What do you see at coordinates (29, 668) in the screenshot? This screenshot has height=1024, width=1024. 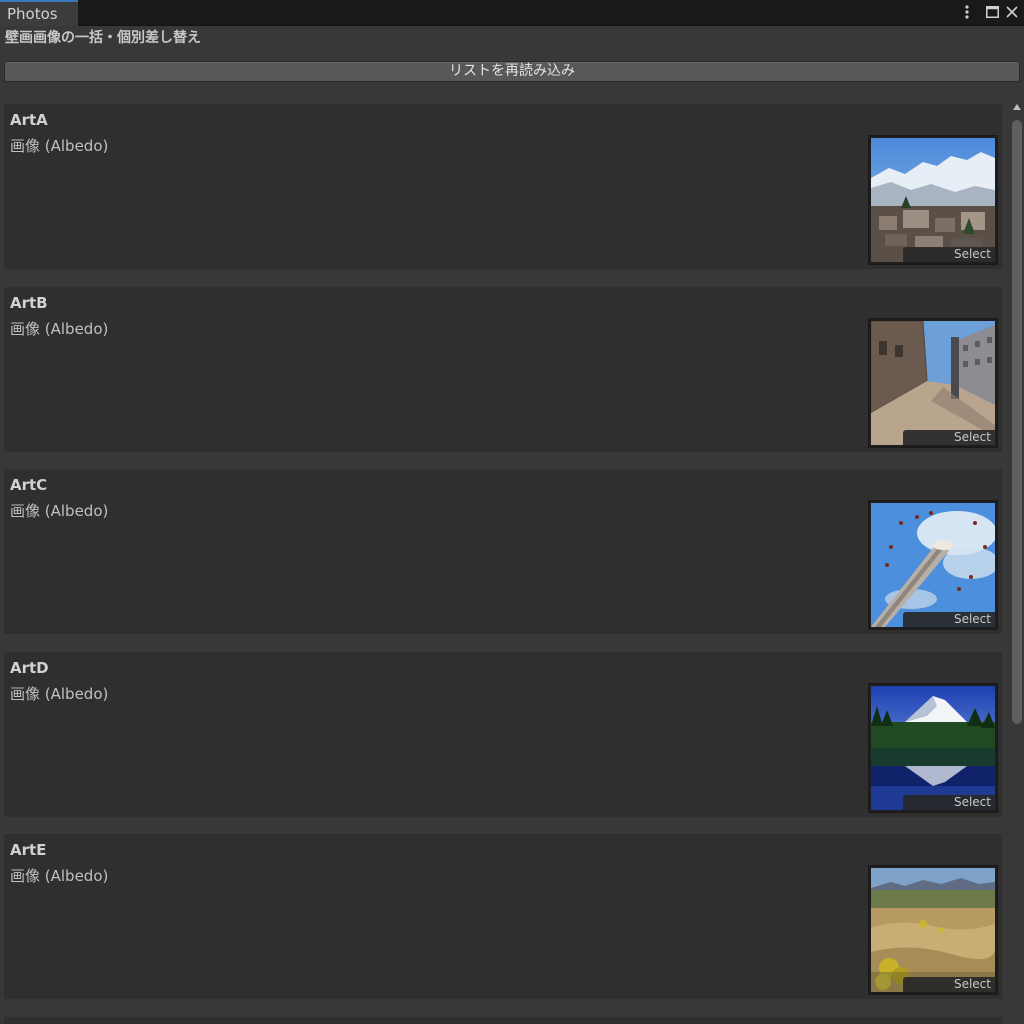 I see `item-name: ArtD` at bounding box center [29, 668].